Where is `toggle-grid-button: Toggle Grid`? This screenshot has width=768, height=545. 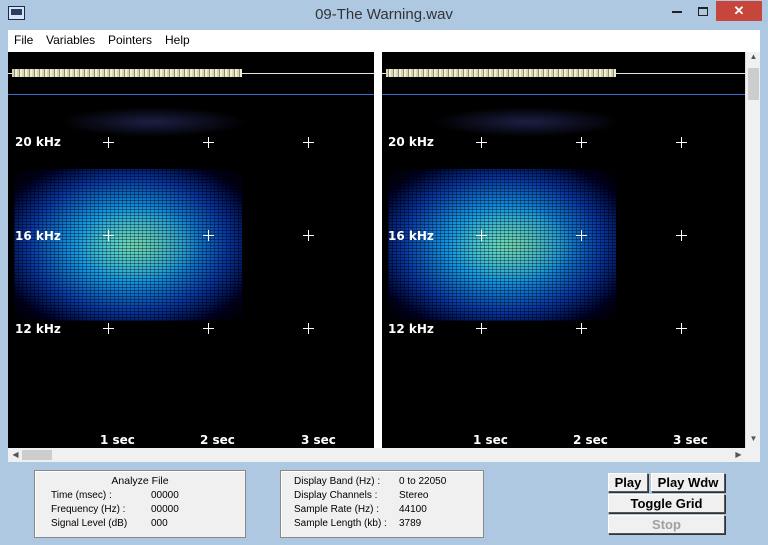
toggle-grid-button: Toggle Grid is located at coordinates (666, 503).